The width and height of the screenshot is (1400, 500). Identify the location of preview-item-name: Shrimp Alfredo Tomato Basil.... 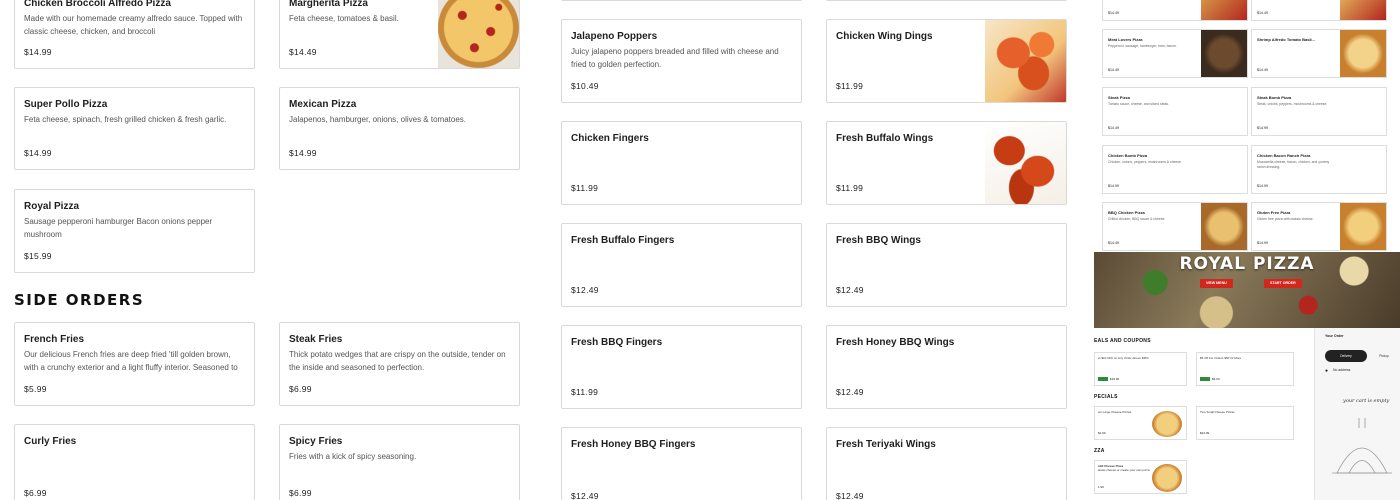
(1286, 39).